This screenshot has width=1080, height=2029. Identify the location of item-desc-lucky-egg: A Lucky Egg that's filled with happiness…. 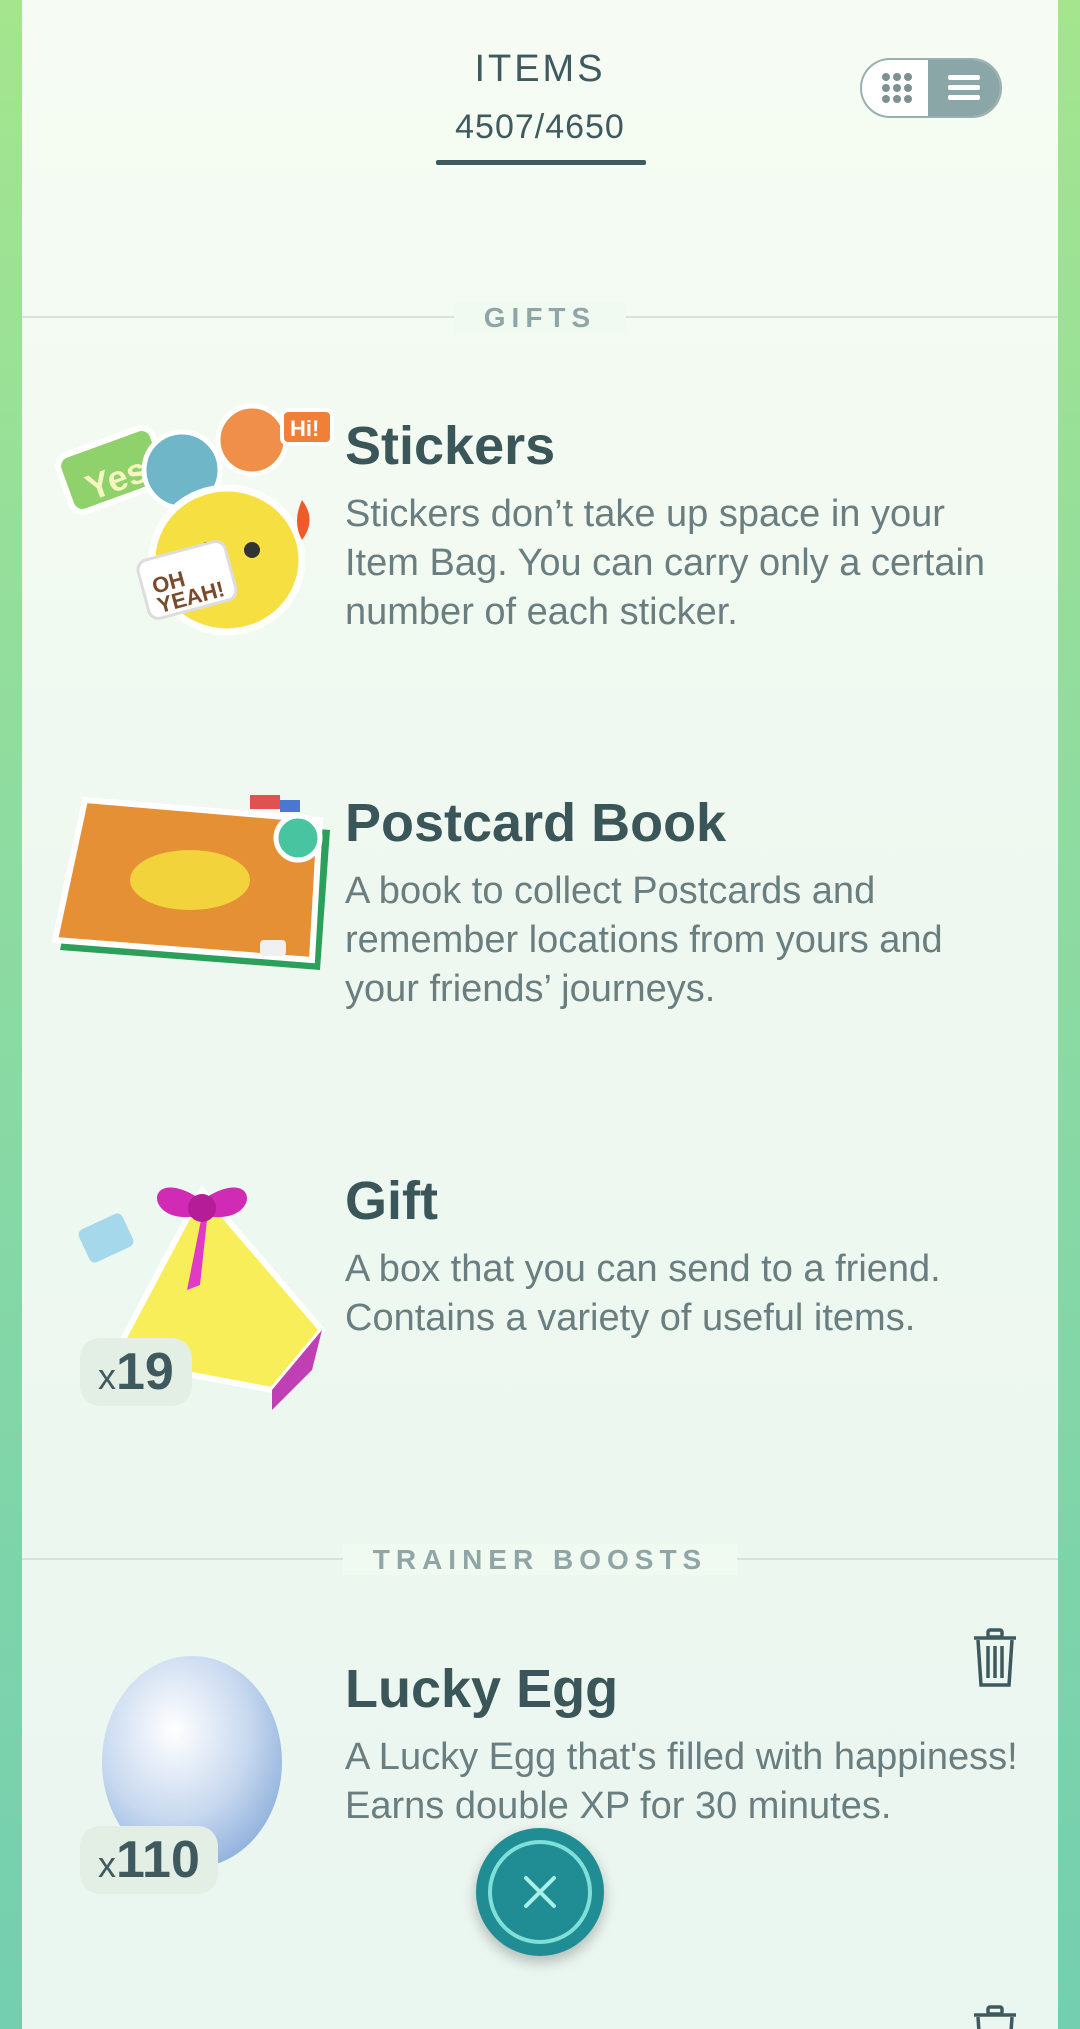
(681, 1781).